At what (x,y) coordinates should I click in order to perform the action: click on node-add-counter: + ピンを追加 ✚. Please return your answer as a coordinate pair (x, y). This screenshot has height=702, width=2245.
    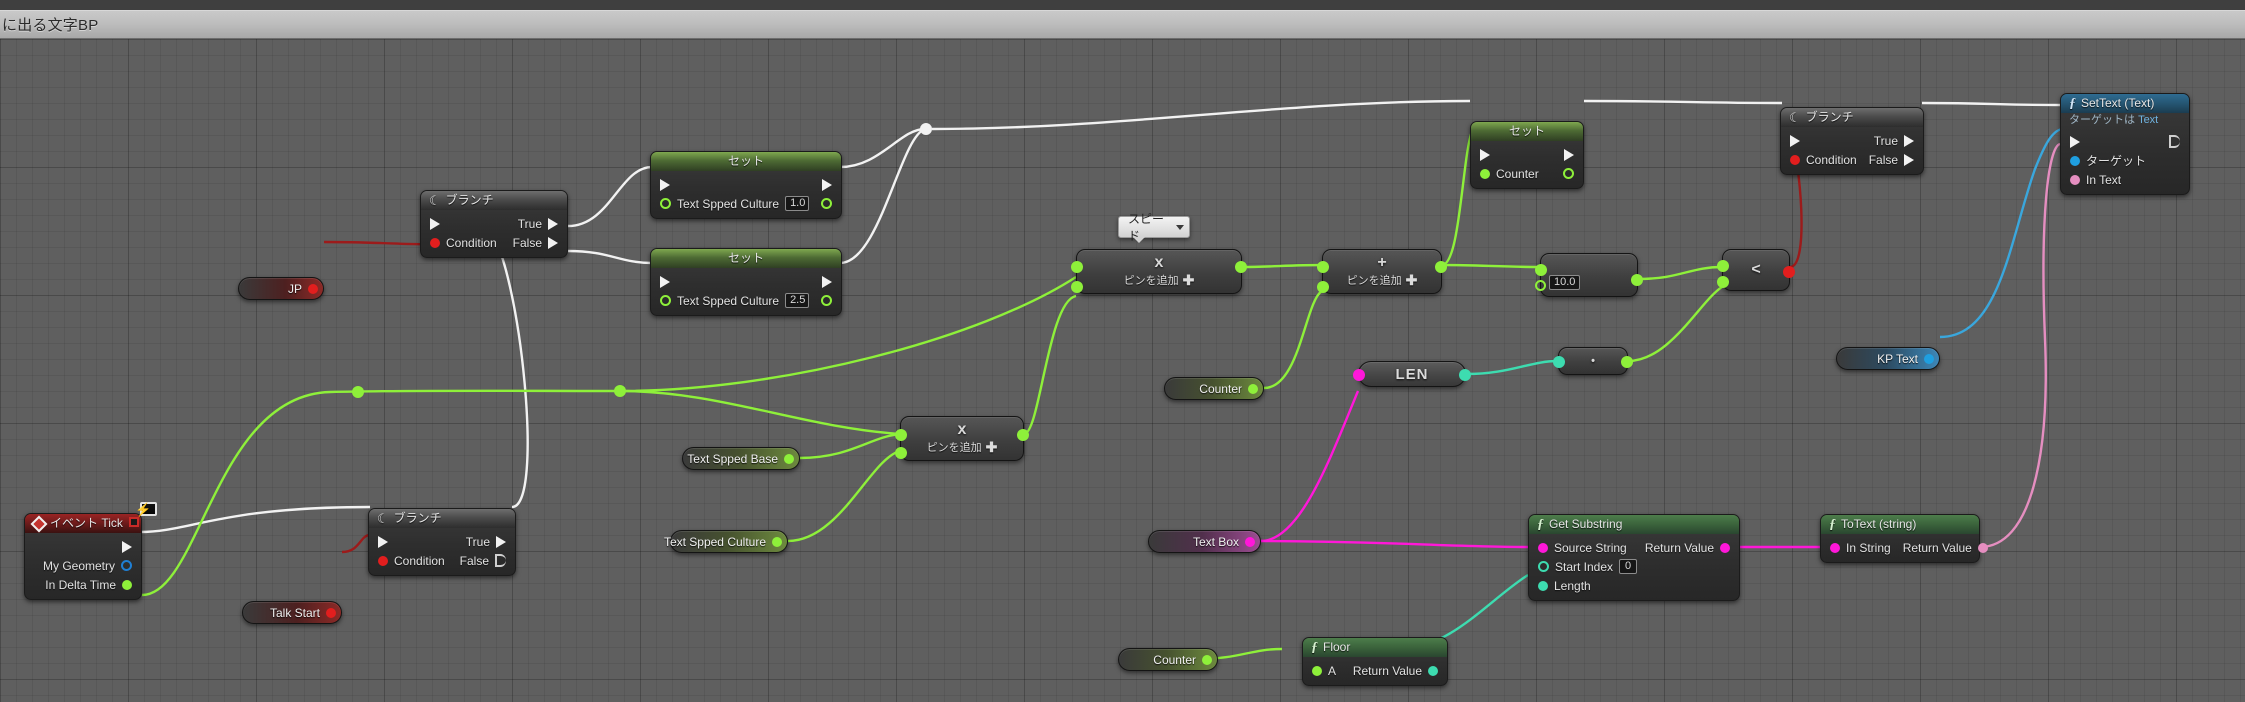
    Looking at the image, I should click on (1382, 271).